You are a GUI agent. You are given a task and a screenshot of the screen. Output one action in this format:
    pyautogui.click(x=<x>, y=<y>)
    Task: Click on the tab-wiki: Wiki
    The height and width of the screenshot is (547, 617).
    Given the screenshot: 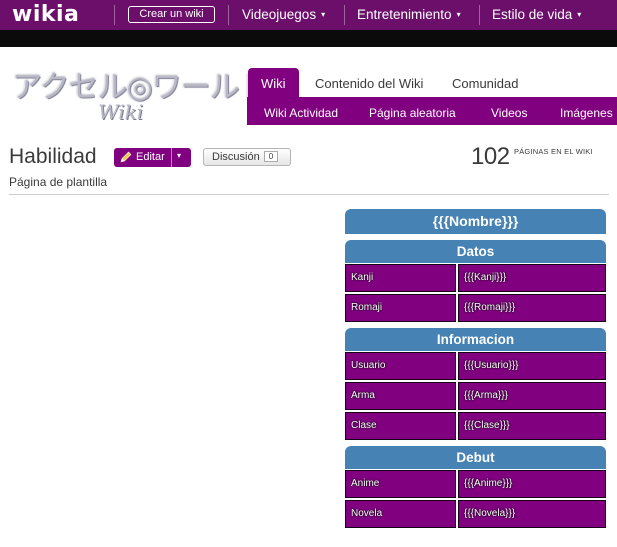 What is the action you would take?
    pyautogui.click(x=273, y=82)
    